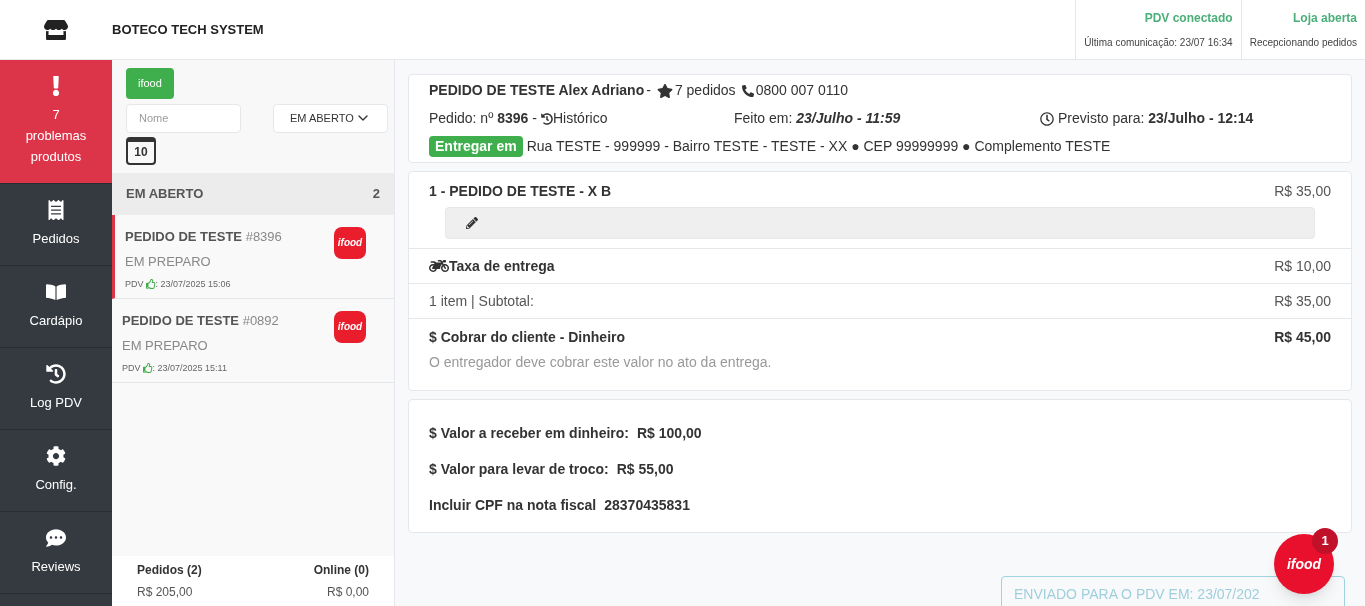  What do you see at coordinates (481, 301) in the screenshot?
I see `subtotal-label: 1 item | Subtotal:` at bounding box center [481, 301].